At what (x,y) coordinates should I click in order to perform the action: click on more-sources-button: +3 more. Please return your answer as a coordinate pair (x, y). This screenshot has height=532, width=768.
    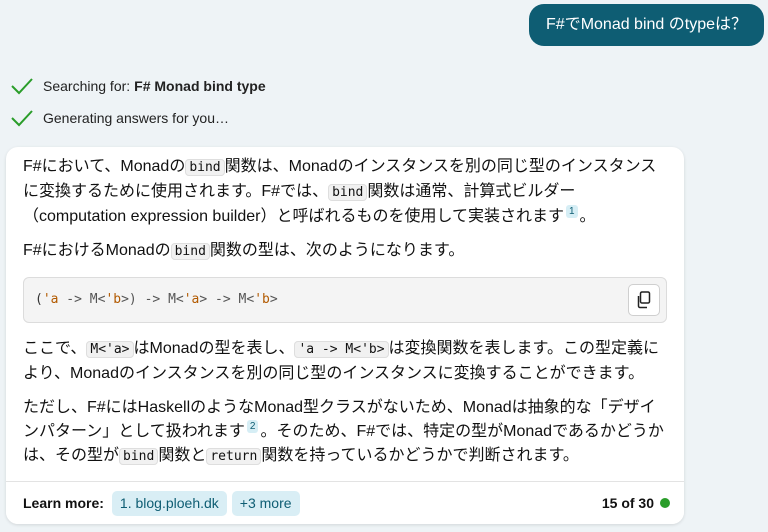
    Looking at the image, I should click on (265, 503).